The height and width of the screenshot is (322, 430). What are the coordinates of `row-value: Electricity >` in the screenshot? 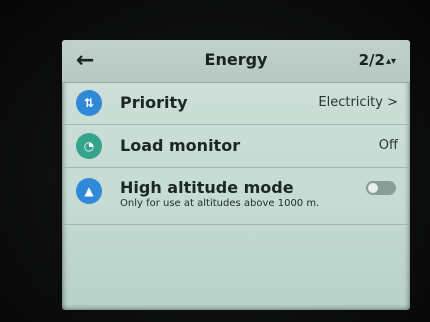 It's located at (358, 102).